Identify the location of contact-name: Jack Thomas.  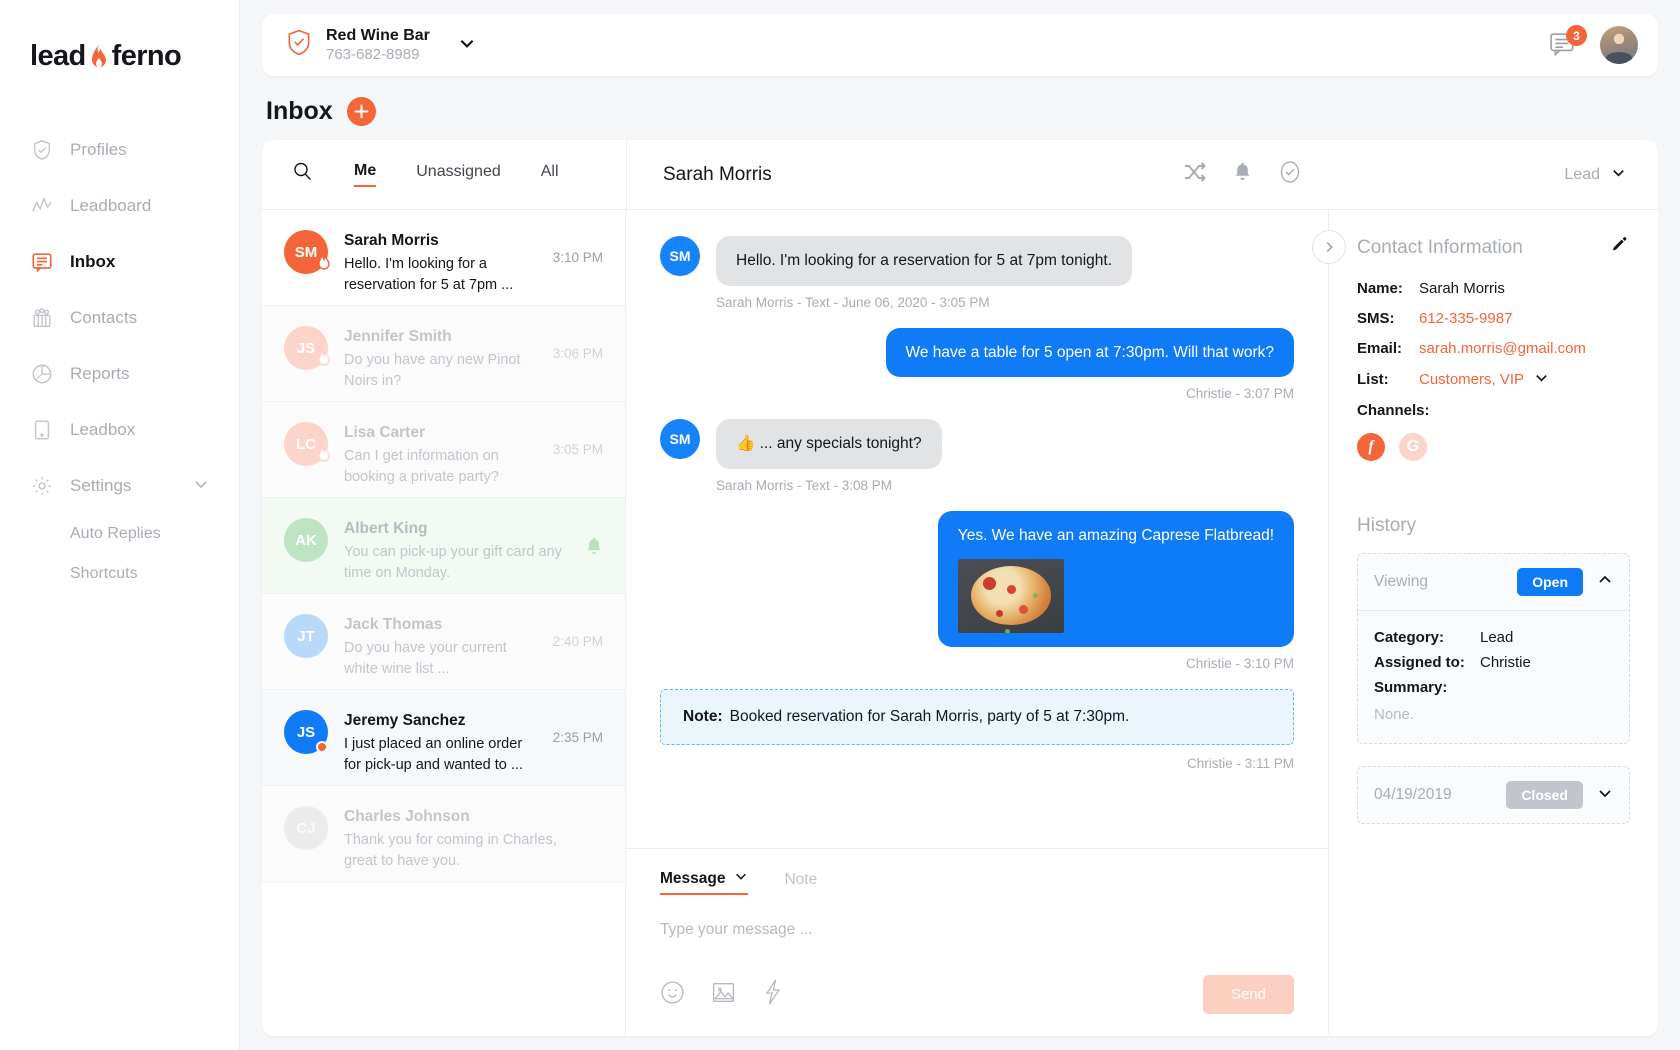
(393, 624).